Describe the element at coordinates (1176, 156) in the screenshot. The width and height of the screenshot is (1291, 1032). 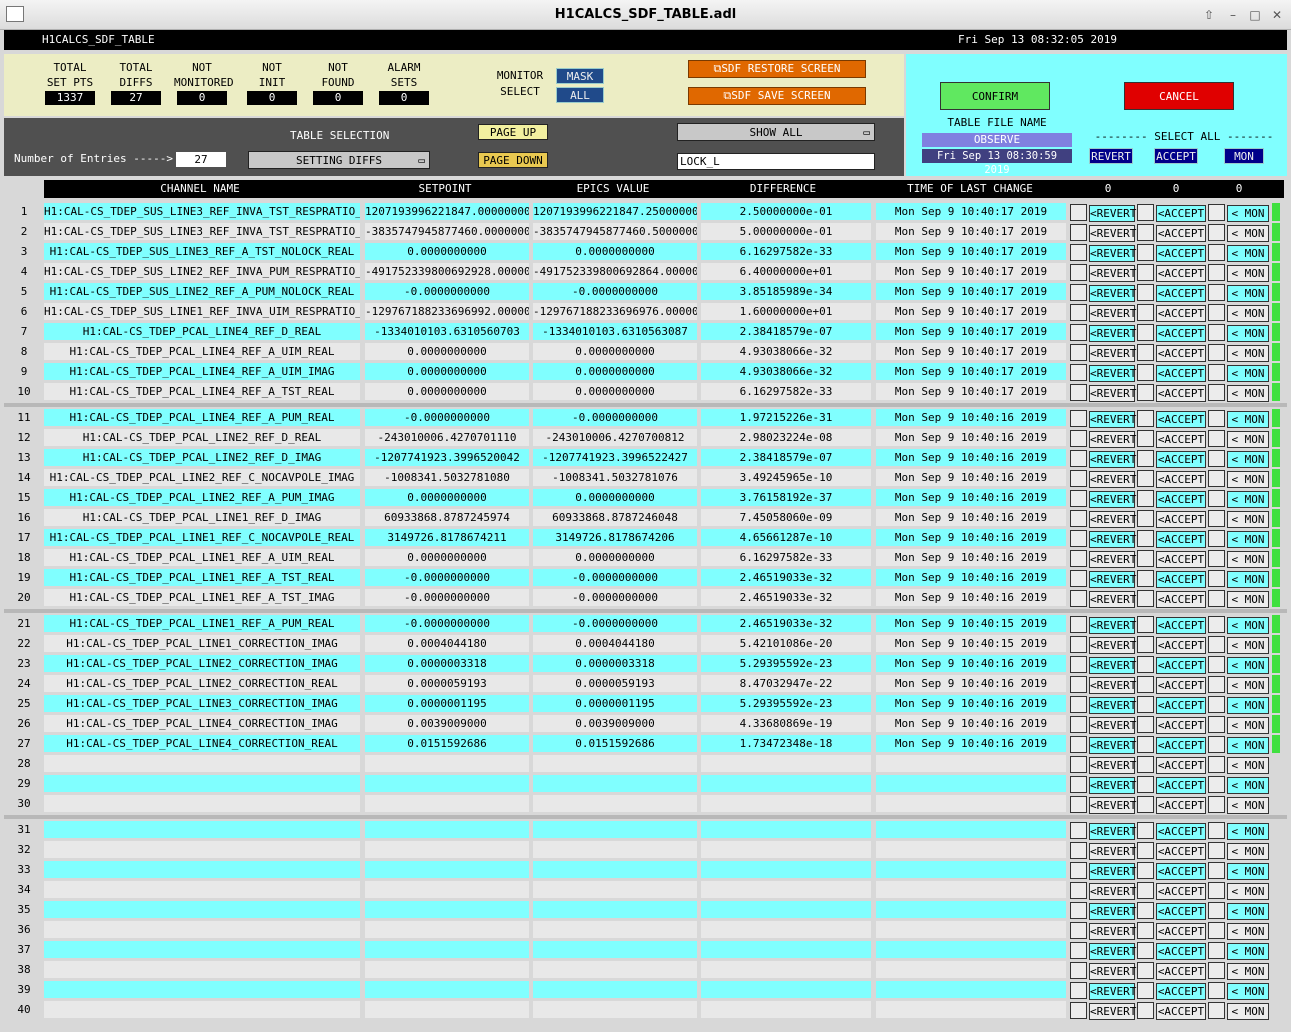
I see `select-all-accept-button: ACCEPT` at that location.